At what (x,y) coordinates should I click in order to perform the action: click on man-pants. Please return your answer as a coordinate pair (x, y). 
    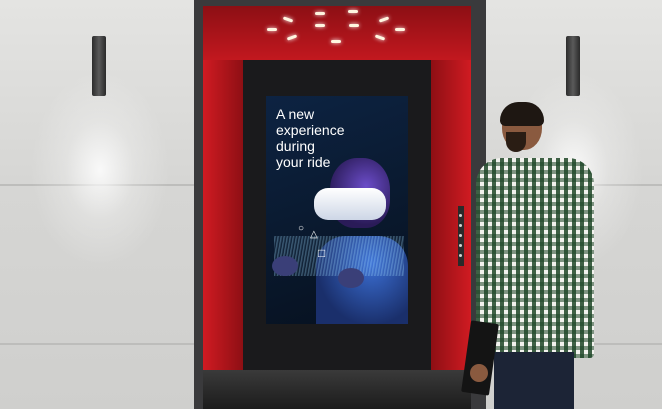
    Looking at the image, I should click on (534, 380).